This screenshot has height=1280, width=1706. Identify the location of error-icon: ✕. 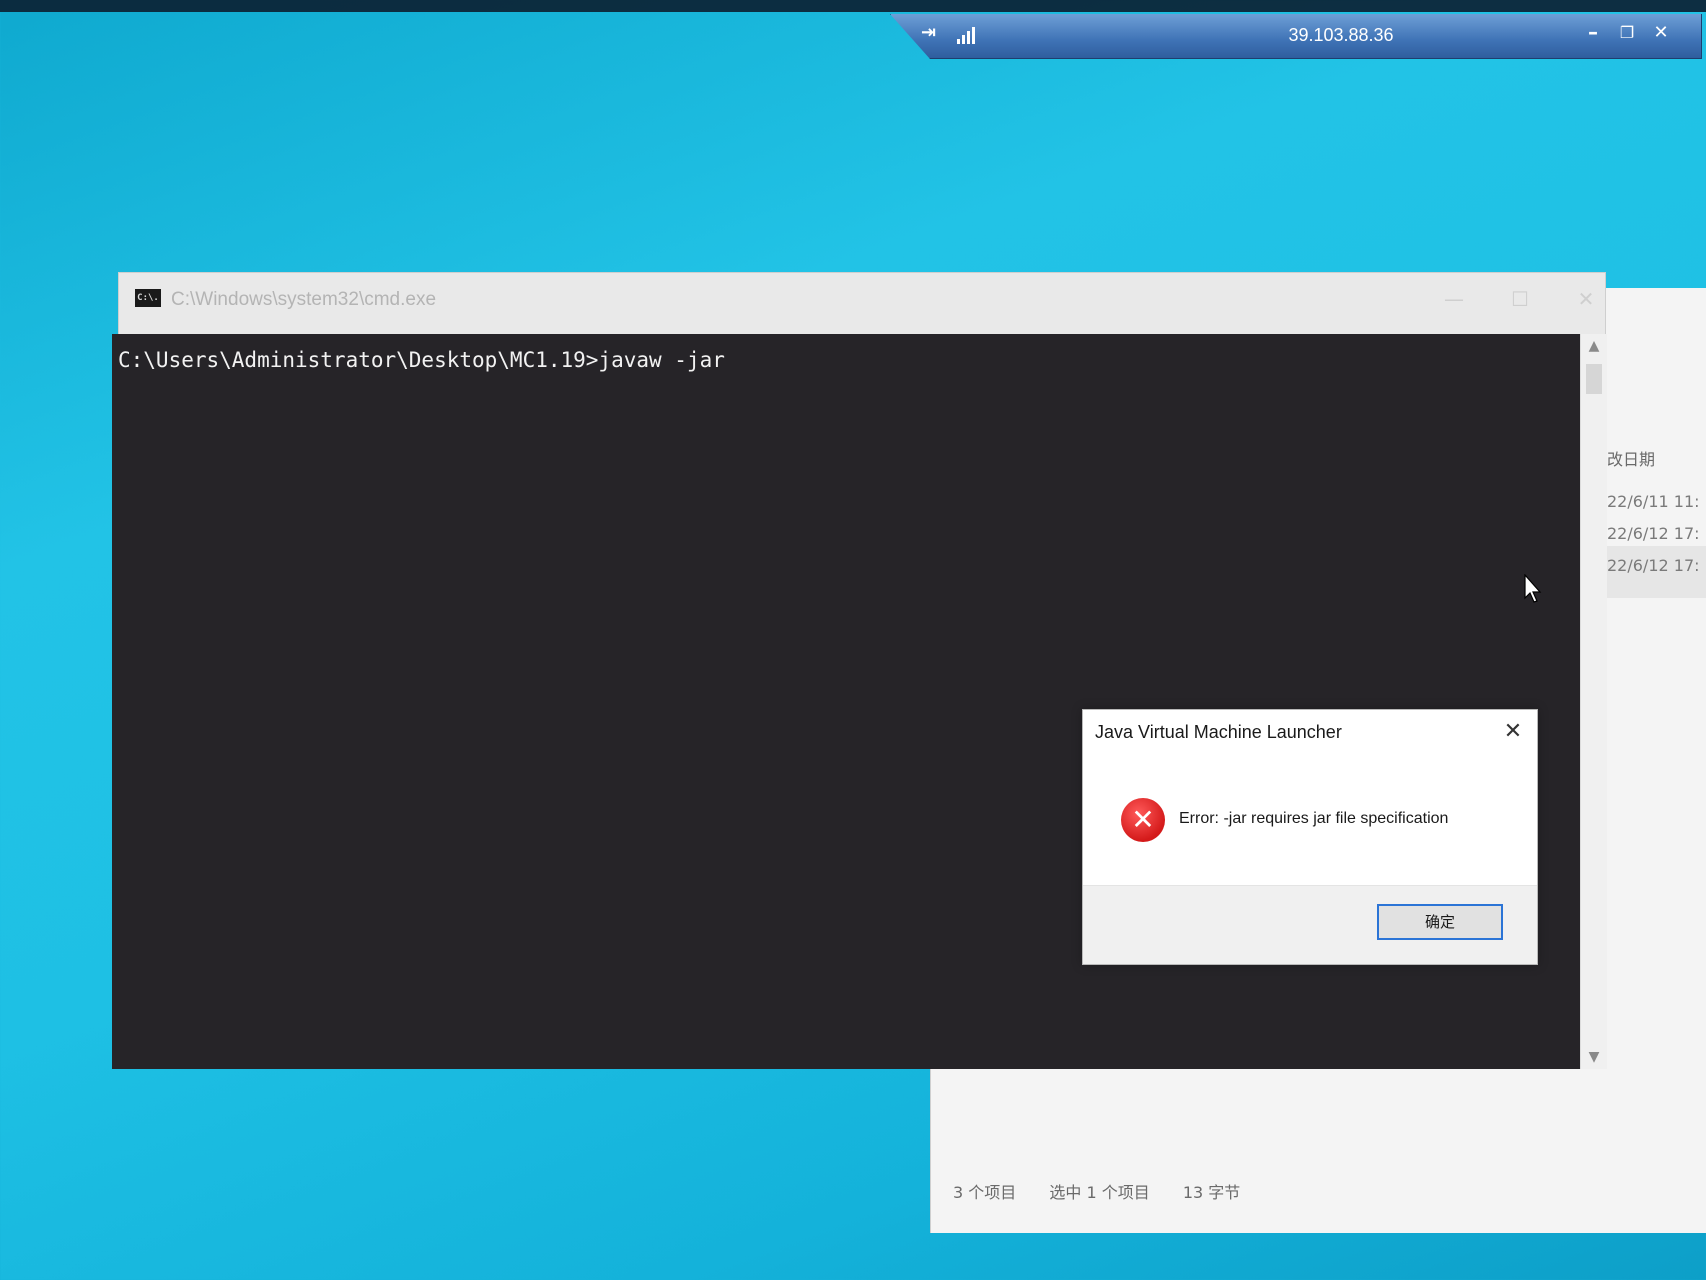
(1143, 820).